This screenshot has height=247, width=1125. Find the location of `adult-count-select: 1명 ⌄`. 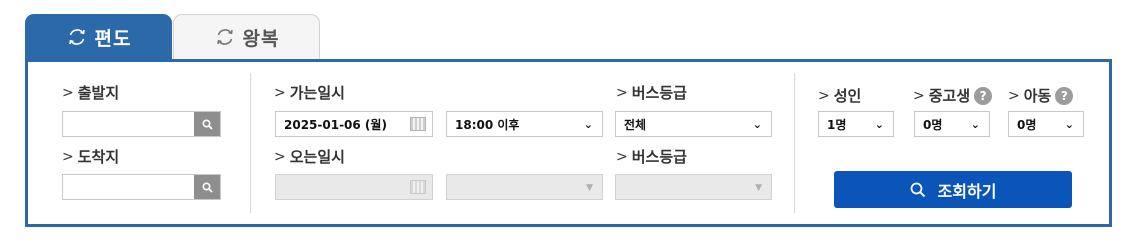

adult-count-select: 1명 ⌄ is located at coordinates (856, 124).